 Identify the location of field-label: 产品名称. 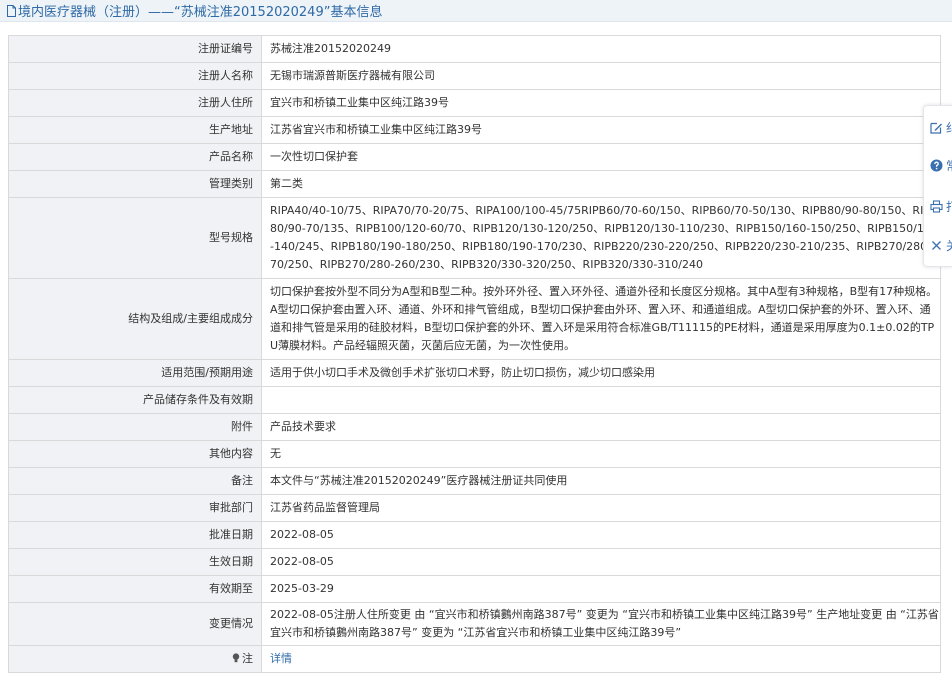
(135, 157).